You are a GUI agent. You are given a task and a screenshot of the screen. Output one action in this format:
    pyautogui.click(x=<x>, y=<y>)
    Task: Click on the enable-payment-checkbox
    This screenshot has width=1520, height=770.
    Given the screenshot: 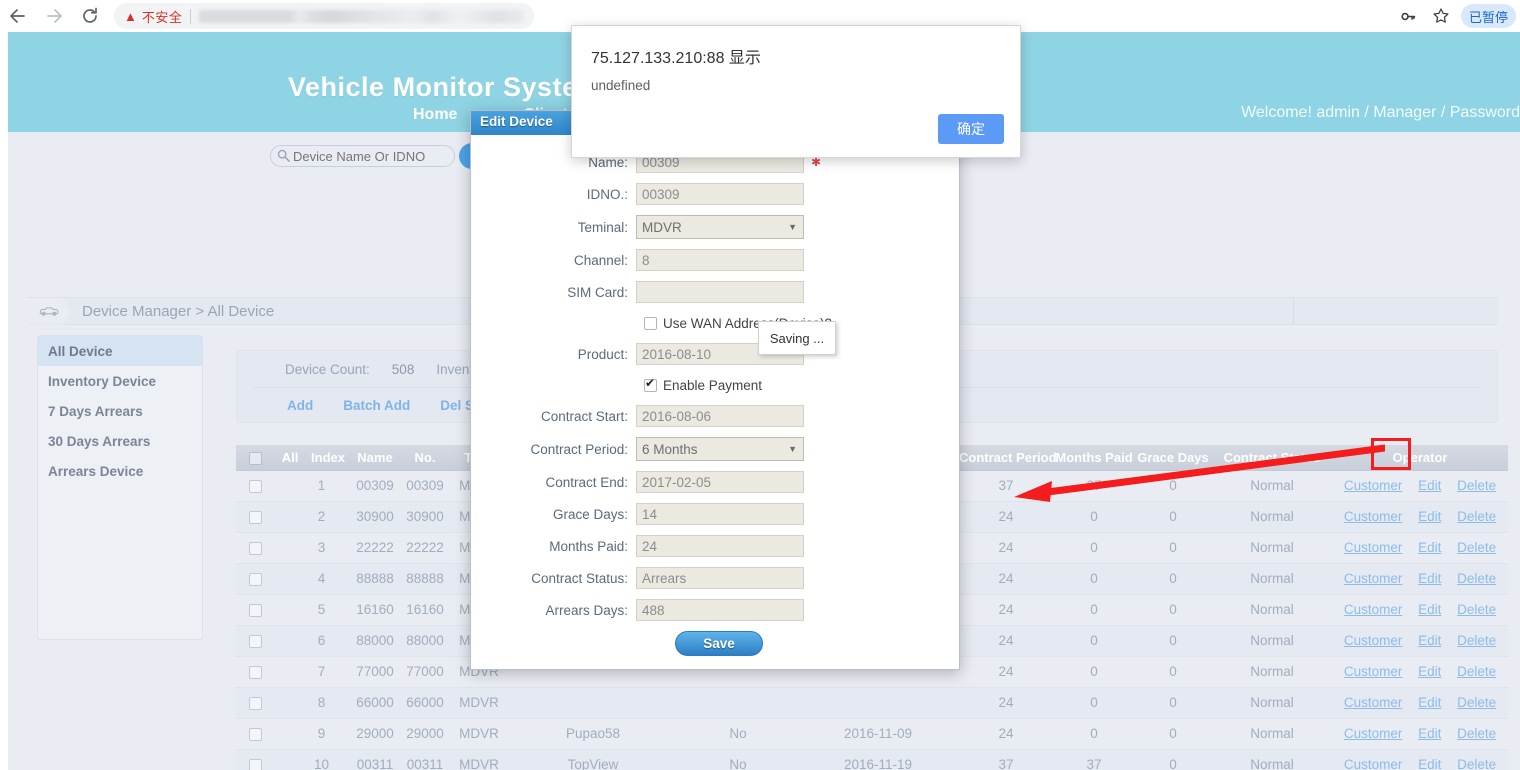 What is the action you would take?
    pyautogui.click(x=650, y=384)
    